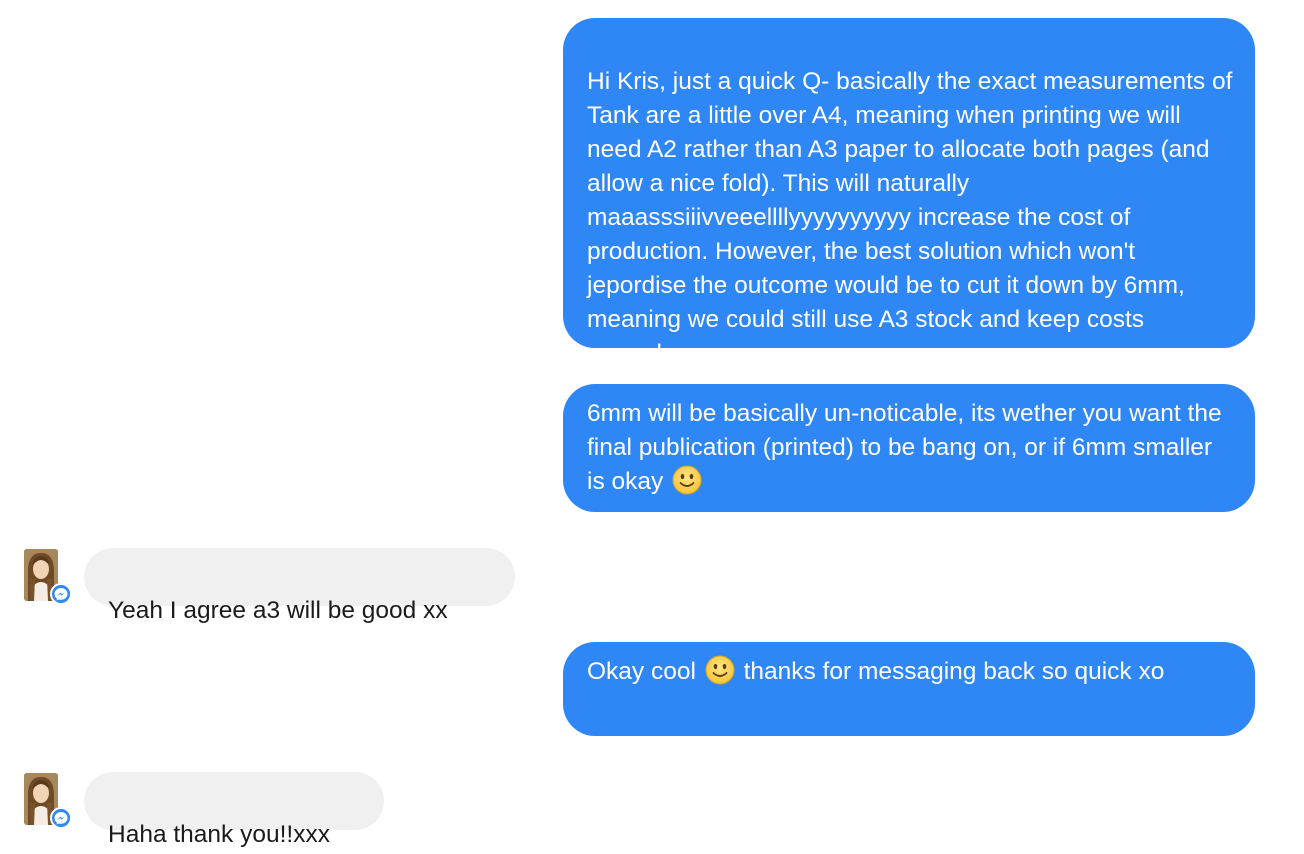  I want to click on message-text: thanks for messaging back so quick xo, so click(954, 671).